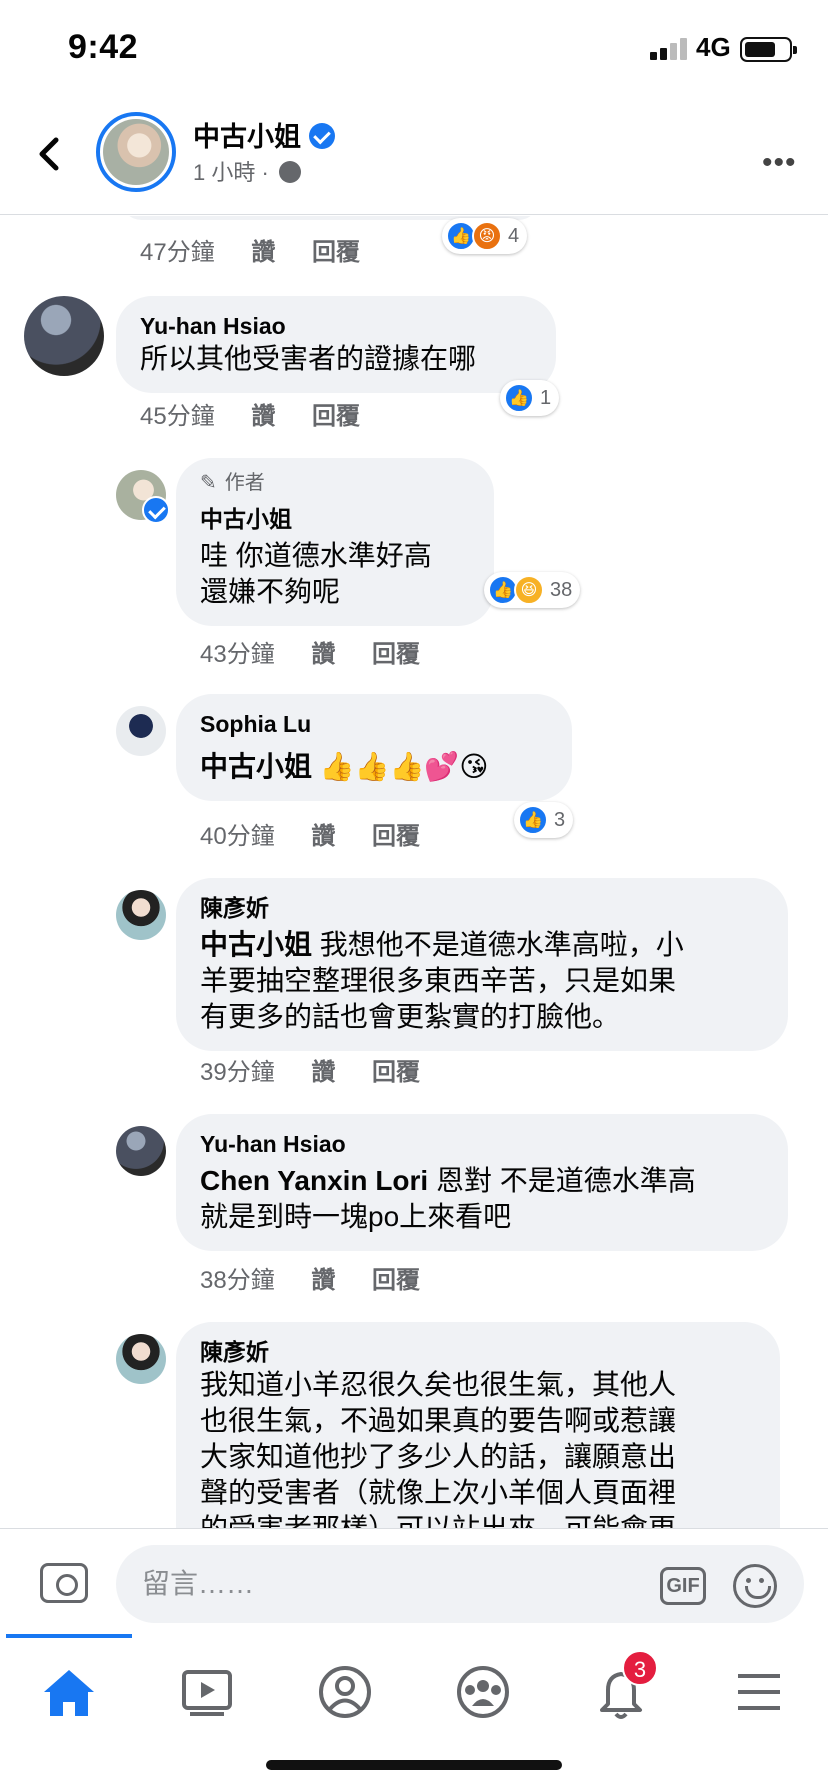 The image size is (828, 1792). What do you see at coordinates (316, 555) in the screenshot?
I see `comment-text-line: 哇 你道德水準好高` at bounding box center [316, 555].